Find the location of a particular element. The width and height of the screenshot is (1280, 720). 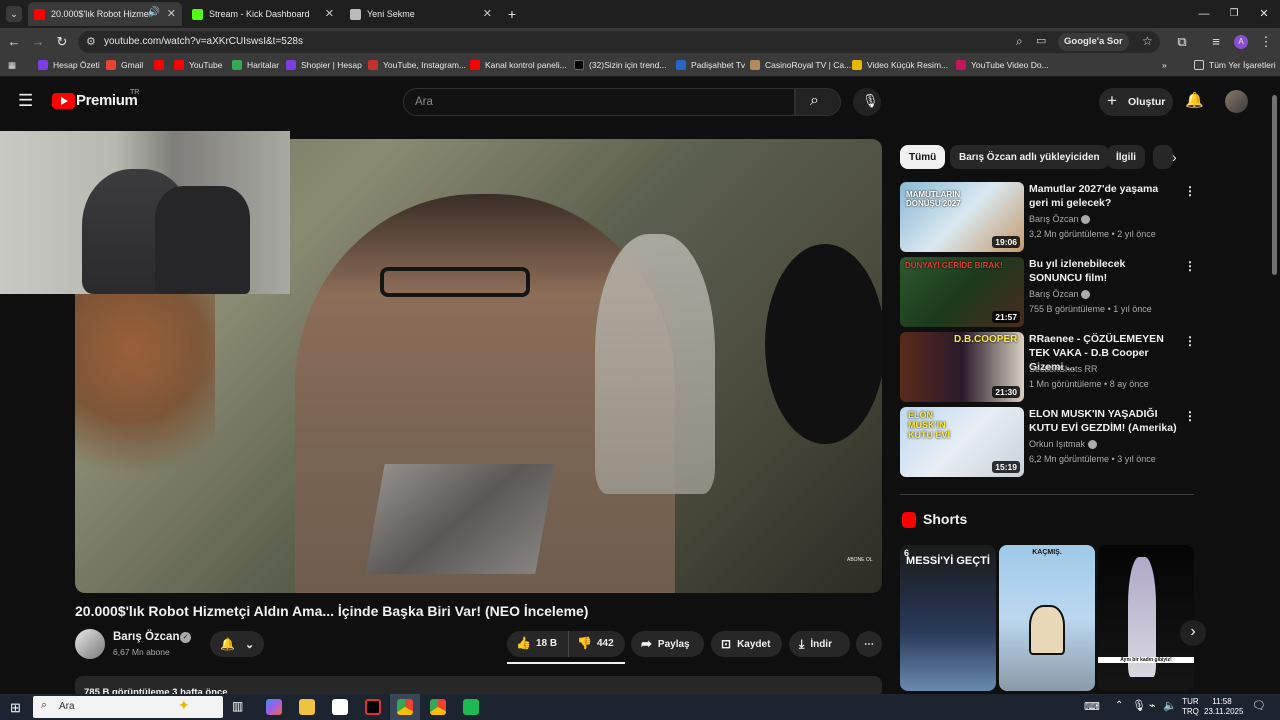

copilot-icon is located at coordinates (274, 707).